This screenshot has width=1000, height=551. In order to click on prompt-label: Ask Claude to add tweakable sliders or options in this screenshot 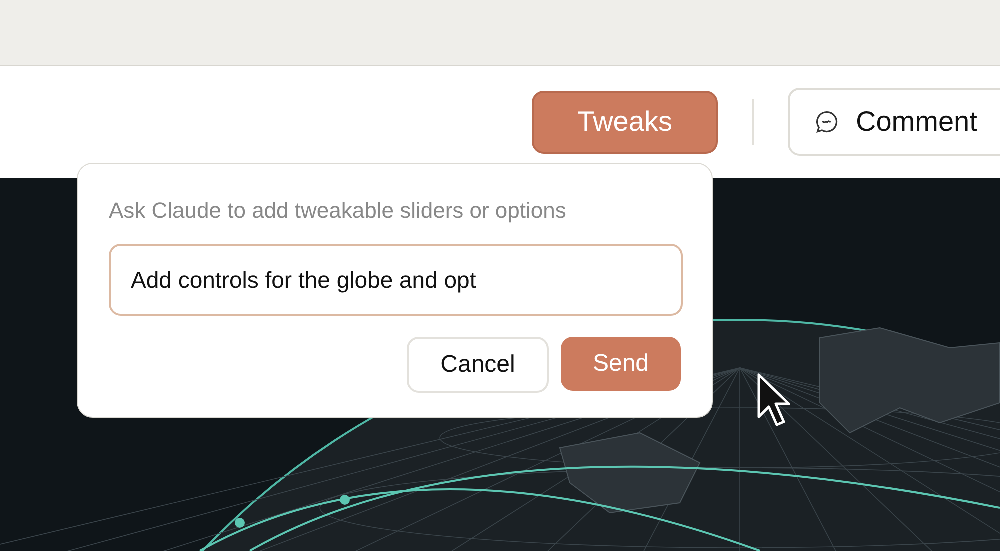, I will do `click(338, 211)`.